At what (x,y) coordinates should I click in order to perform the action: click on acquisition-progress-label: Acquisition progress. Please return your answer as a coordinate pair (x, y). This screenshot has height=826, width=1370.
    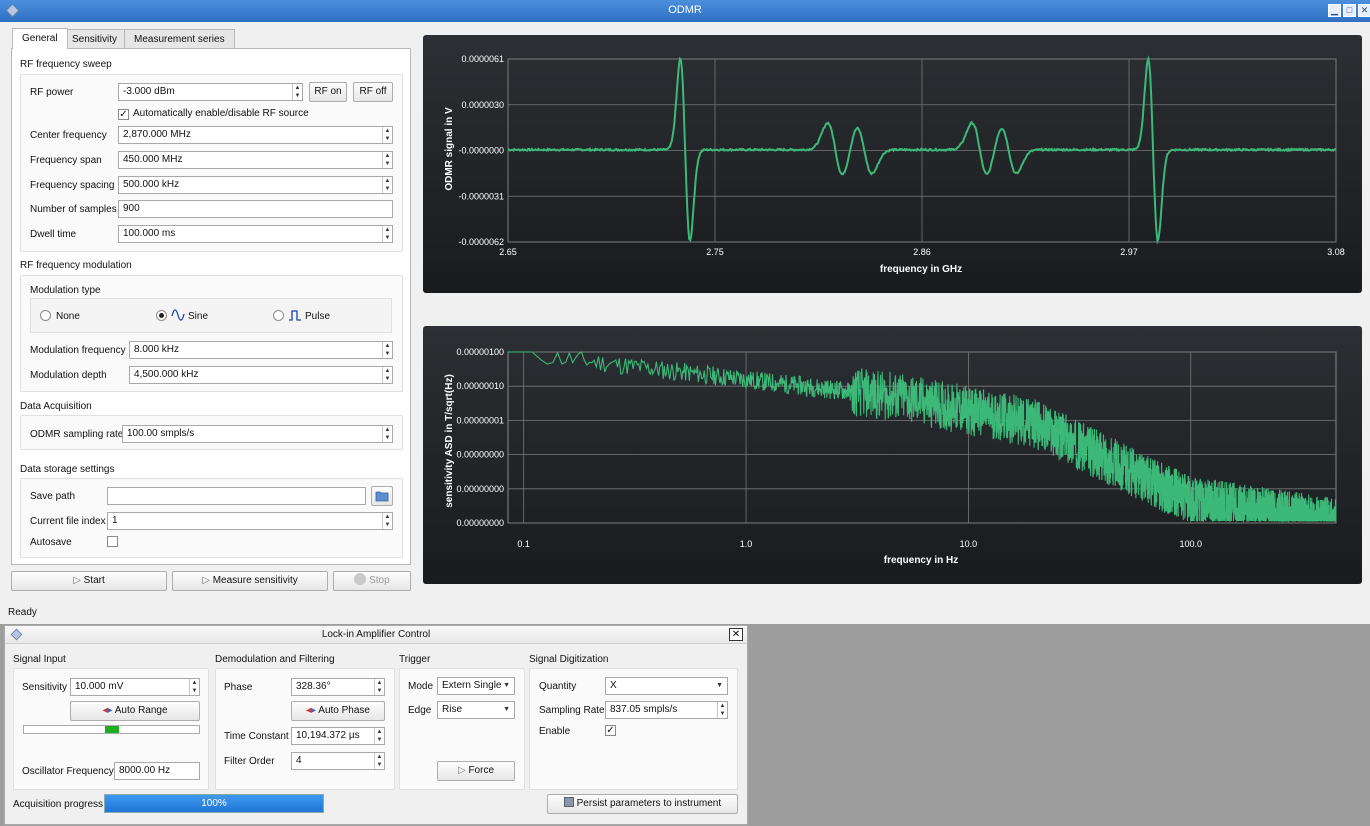
    Looking at the image, I should click on (58, 804).